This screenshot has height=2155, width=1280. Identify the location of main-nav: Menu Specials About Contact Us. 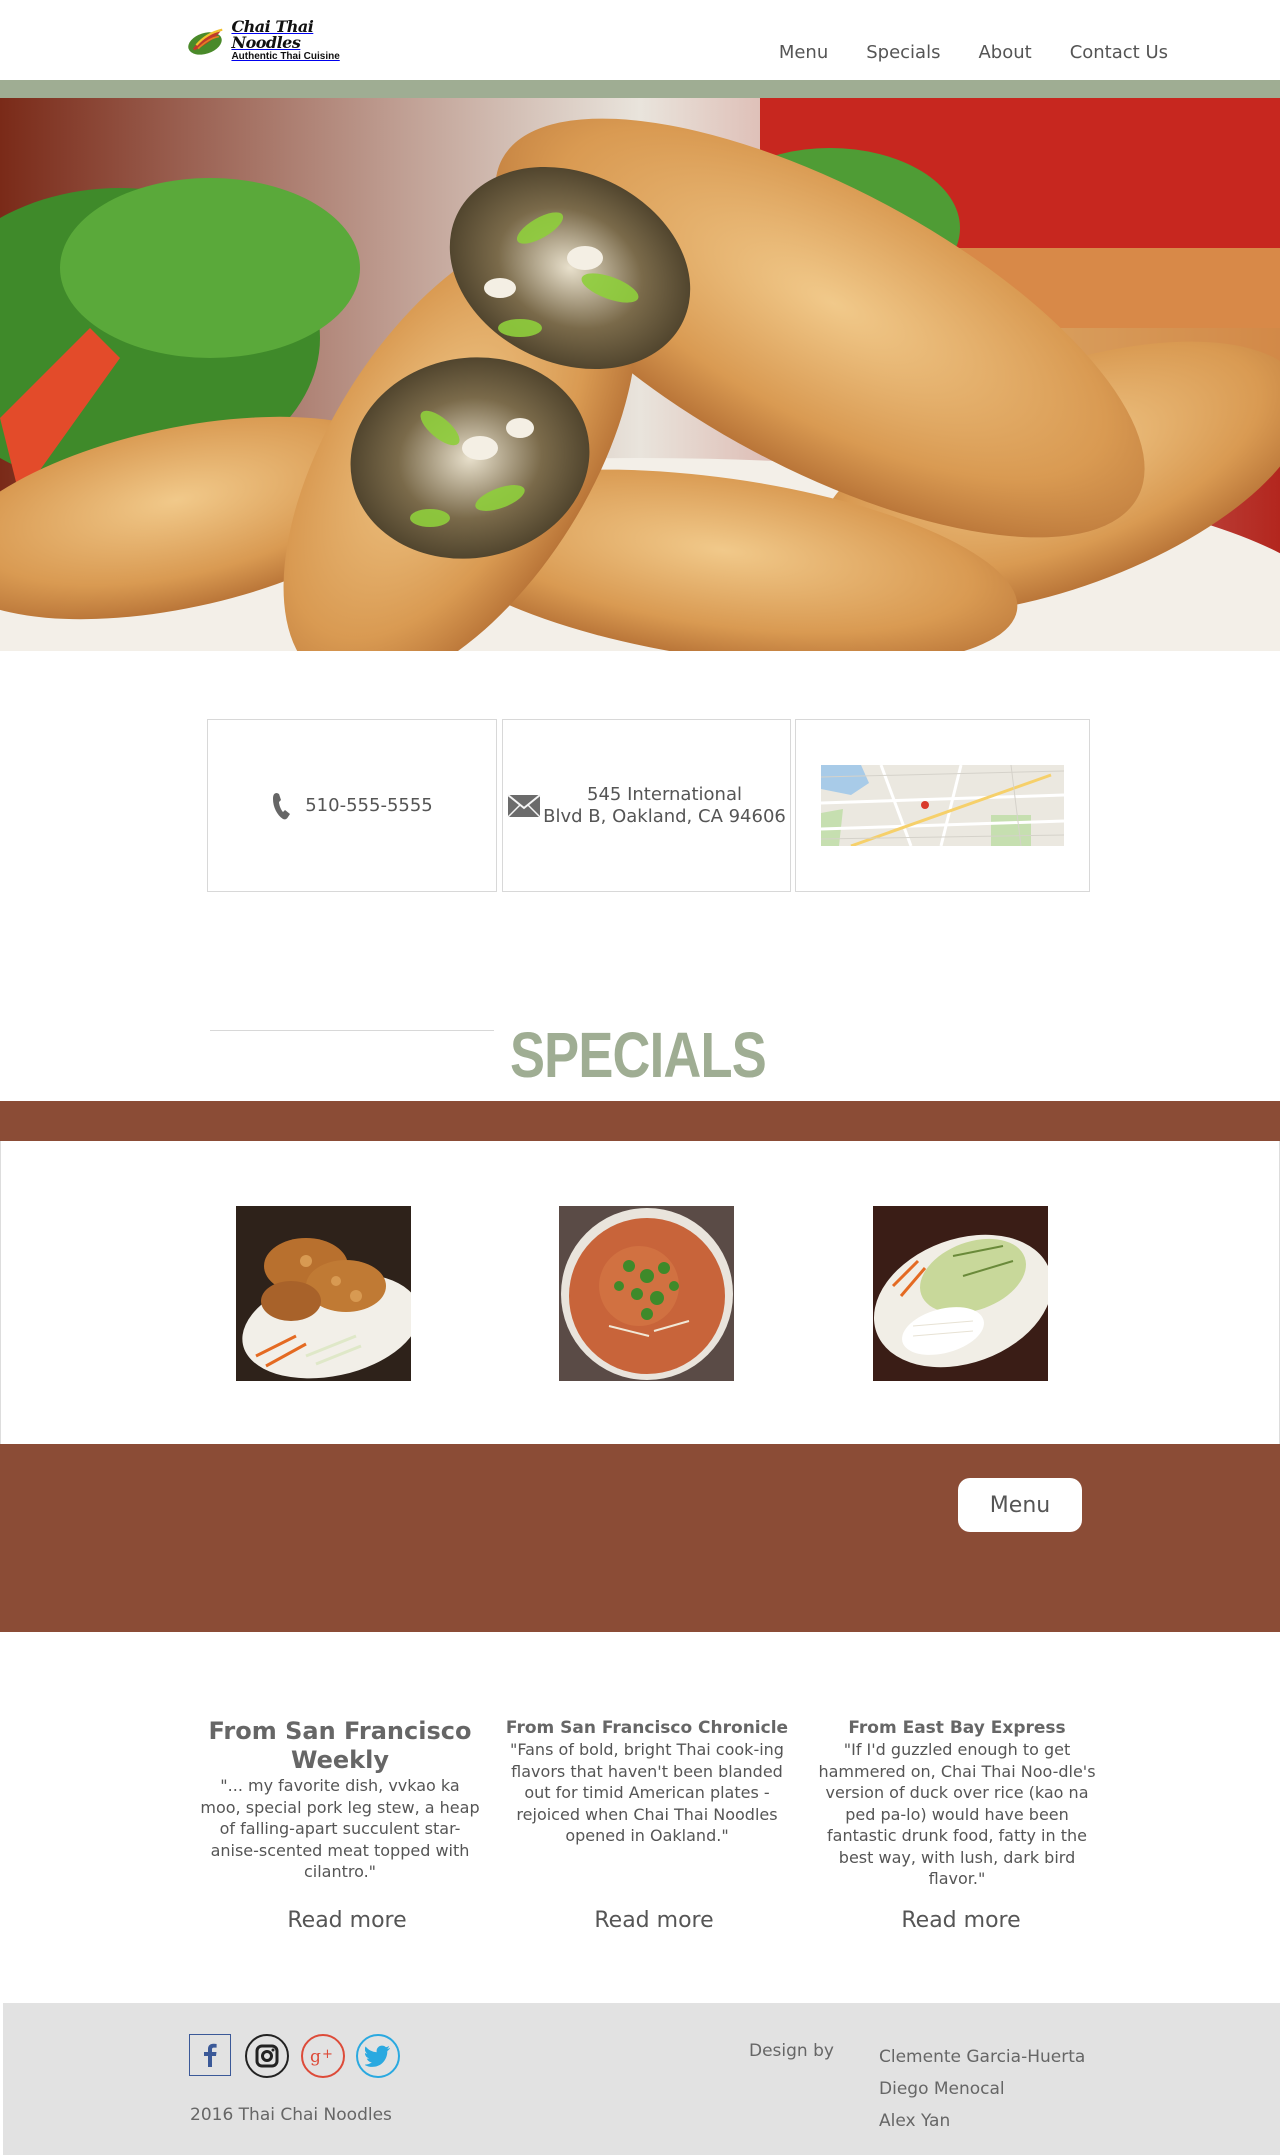
(973, 52).